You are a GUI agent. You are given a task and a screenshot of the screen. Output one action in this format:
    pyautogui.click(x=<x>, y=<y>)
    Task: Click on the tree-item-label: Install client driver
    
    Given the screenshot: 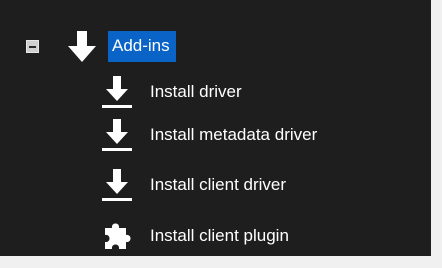 What is the action you would take?
    pyautogui.click(x=218, y=184)
    